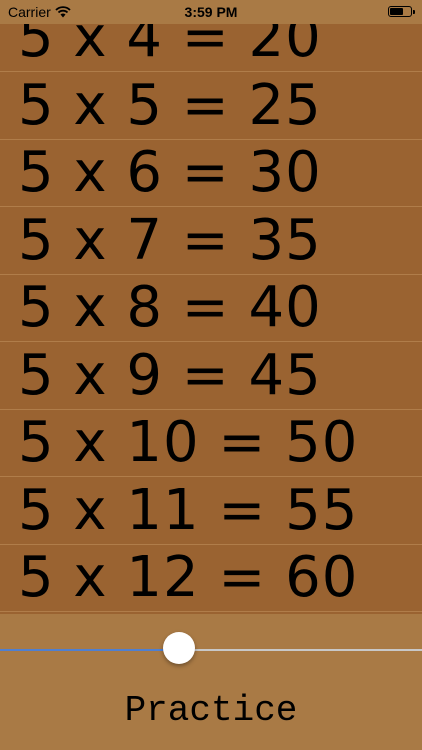 The width and height of the screenshot is (422, 750). What do you see at coordinates (170, 172) in the screenshot?
I see `table-row-text: 5 x 6 = 30` at bounding box center [170, 172].